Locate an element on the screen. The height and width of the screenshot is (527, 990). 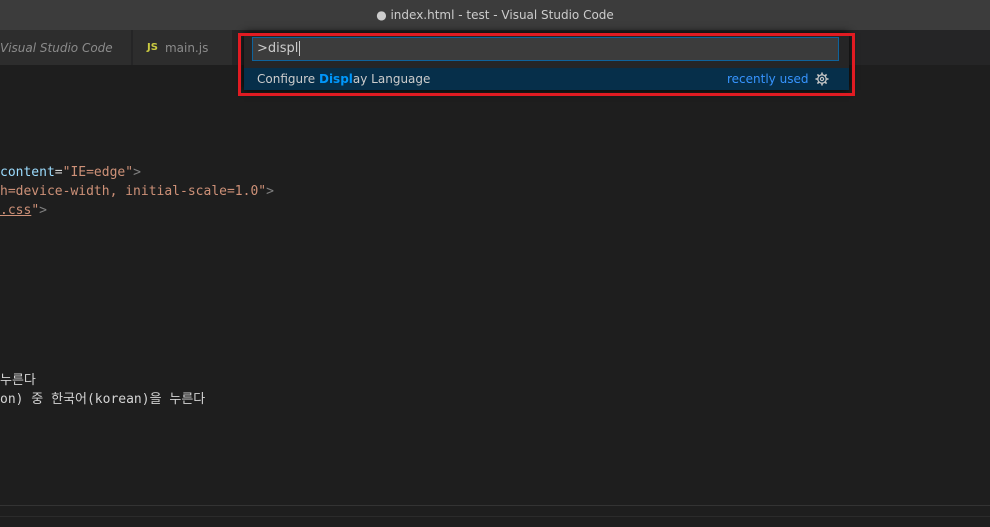
tab-main-js: JS main.js is located at coordinates (183, 47).